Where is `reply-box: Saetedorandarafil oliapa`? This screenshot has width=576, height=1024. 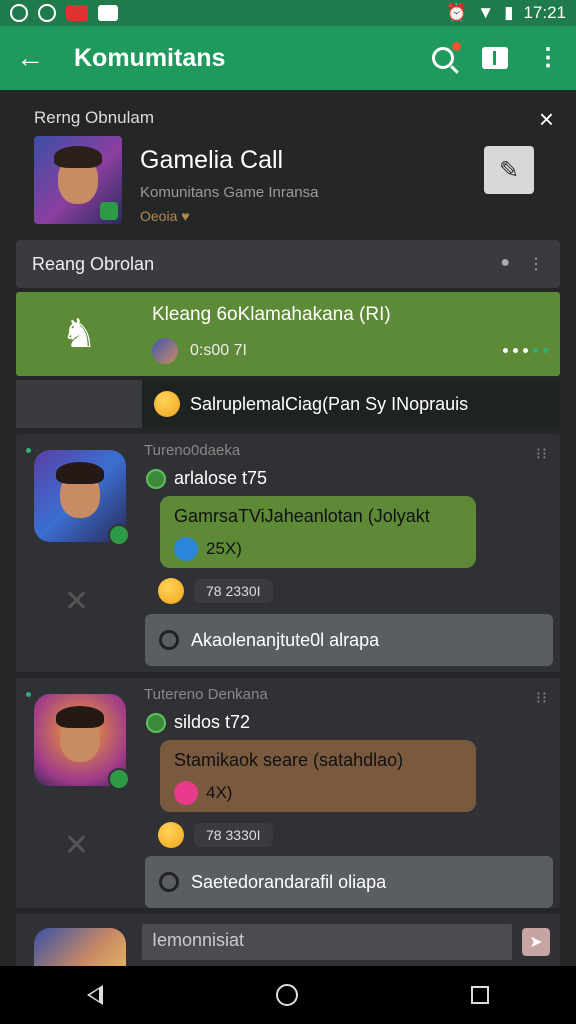
reply-box: Saetedorandarafil oliapa is located at coordinates (349, 882).